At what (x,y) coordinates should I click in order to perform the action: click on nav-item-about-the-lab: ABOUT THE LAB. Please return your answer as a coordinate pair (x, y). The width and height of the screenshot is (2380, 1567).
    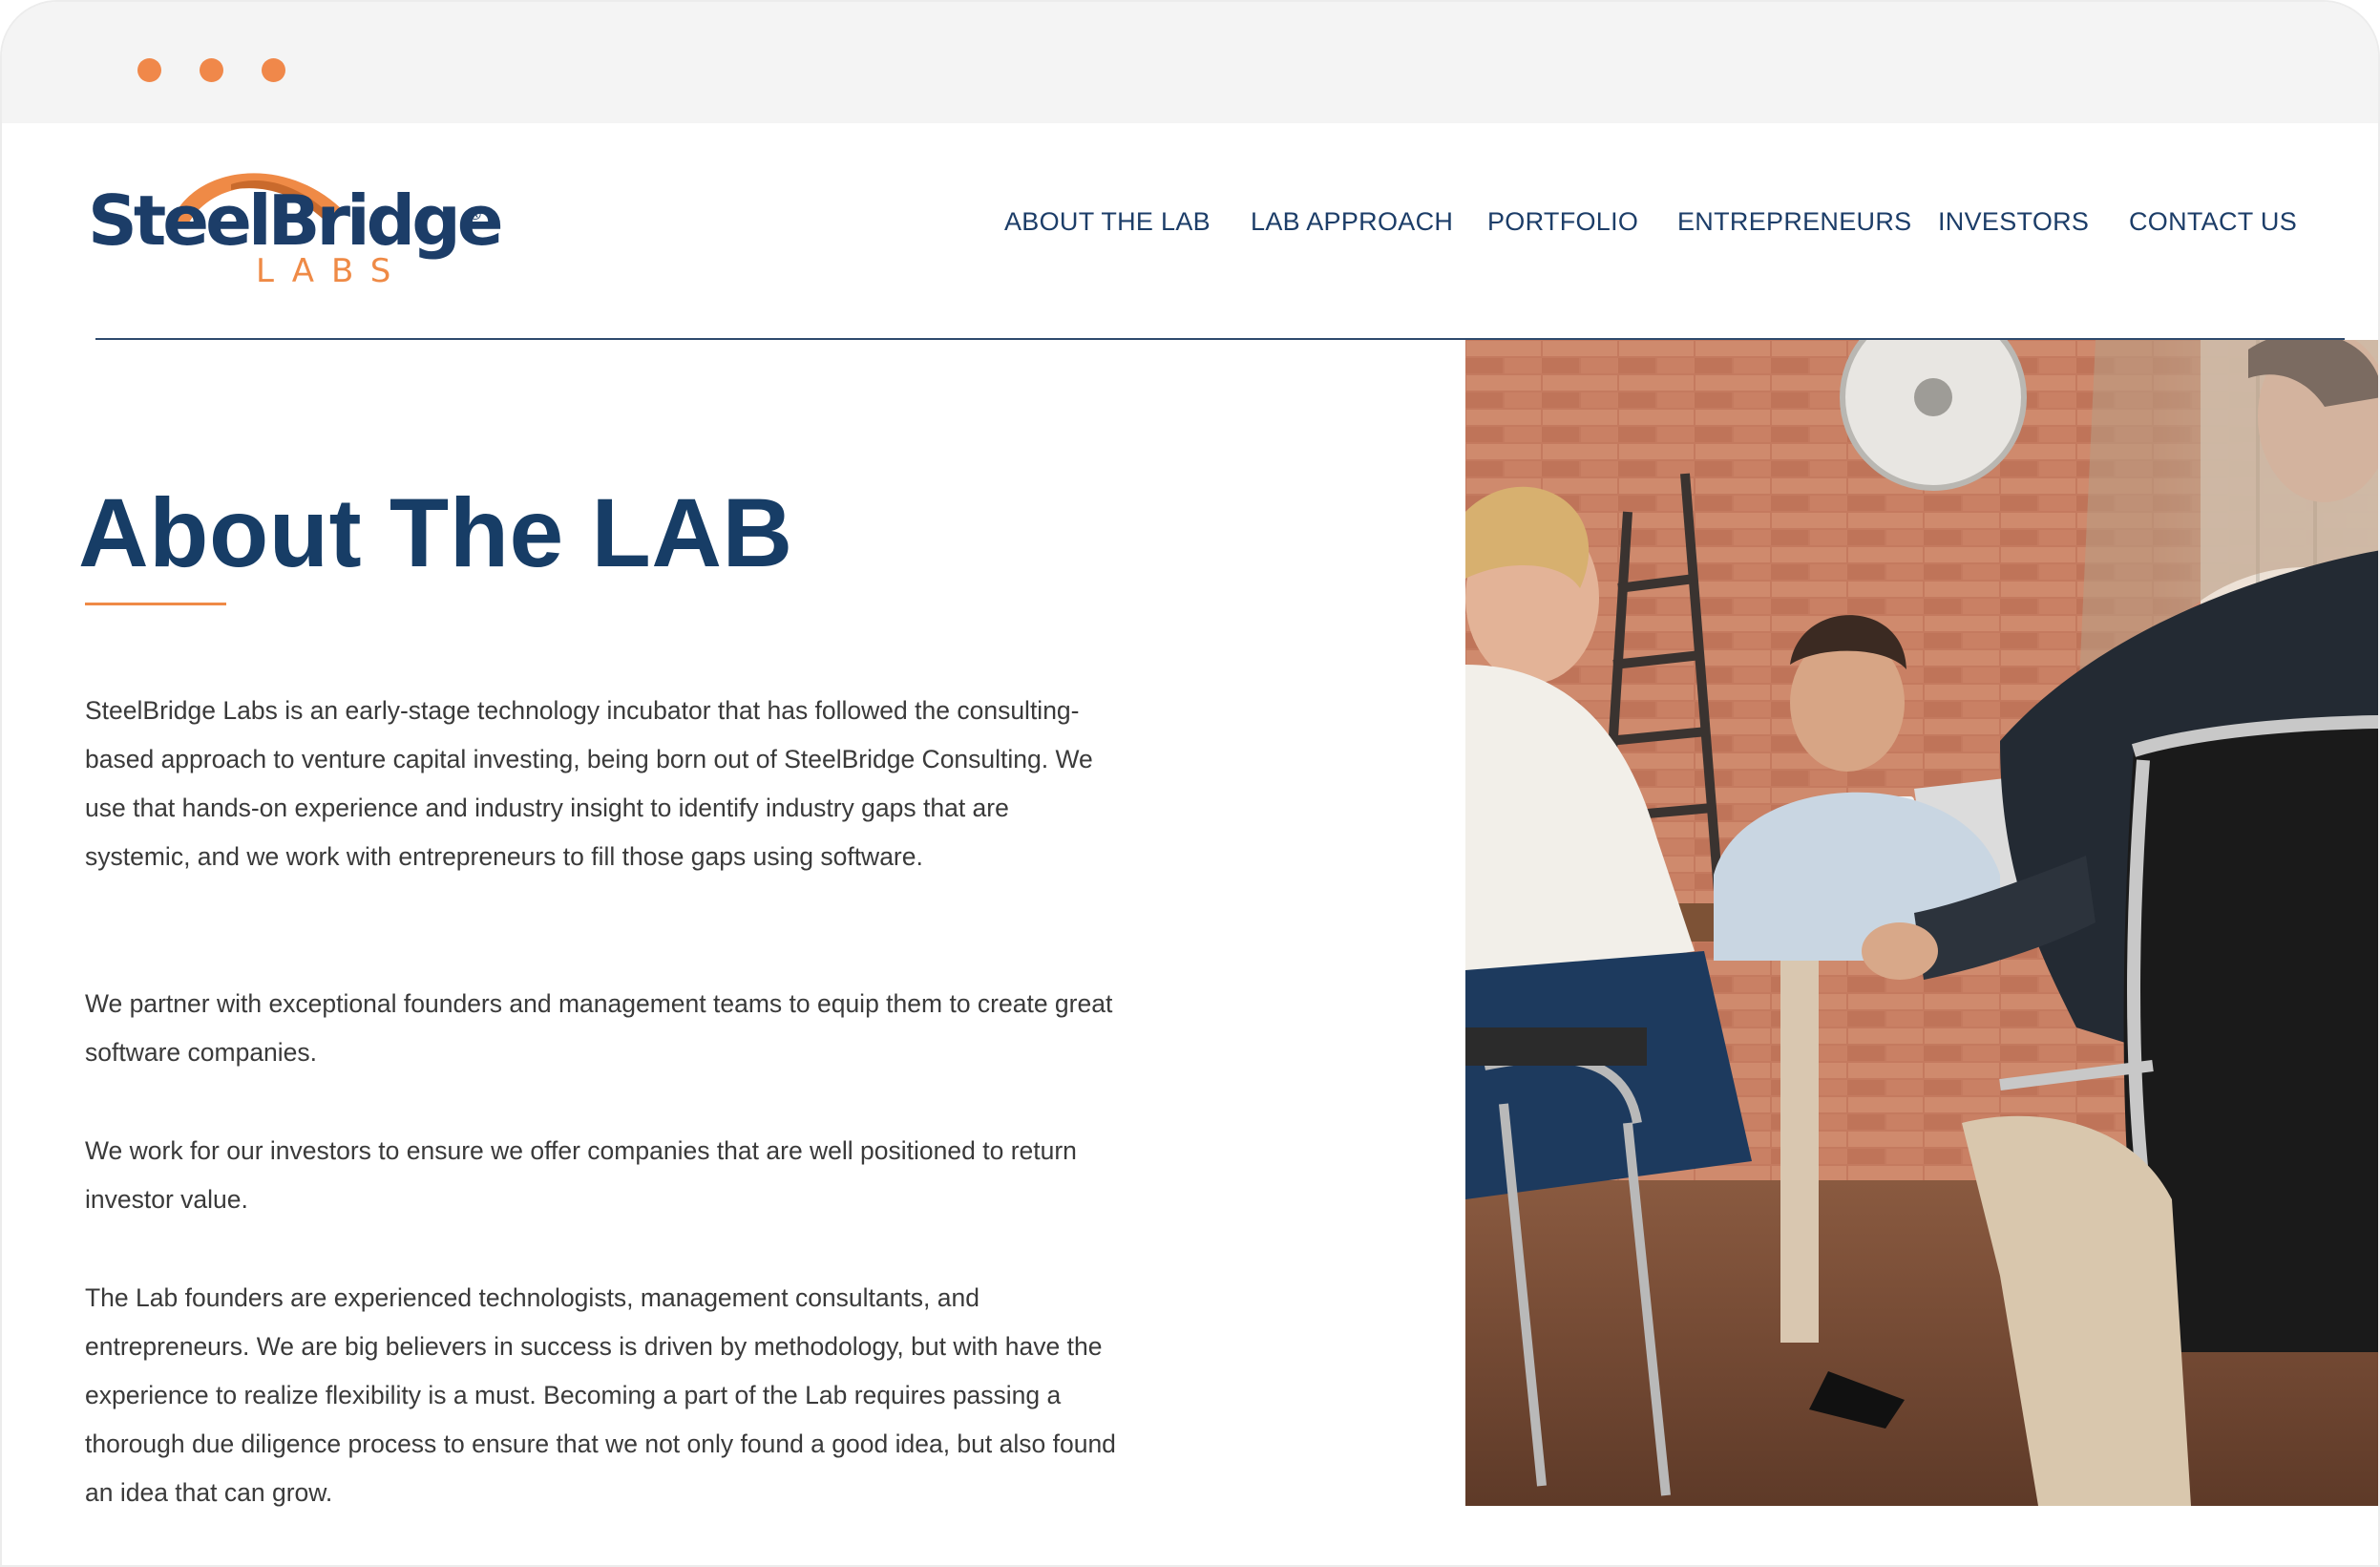
    Looking at the image, I should click on (1107, 222).